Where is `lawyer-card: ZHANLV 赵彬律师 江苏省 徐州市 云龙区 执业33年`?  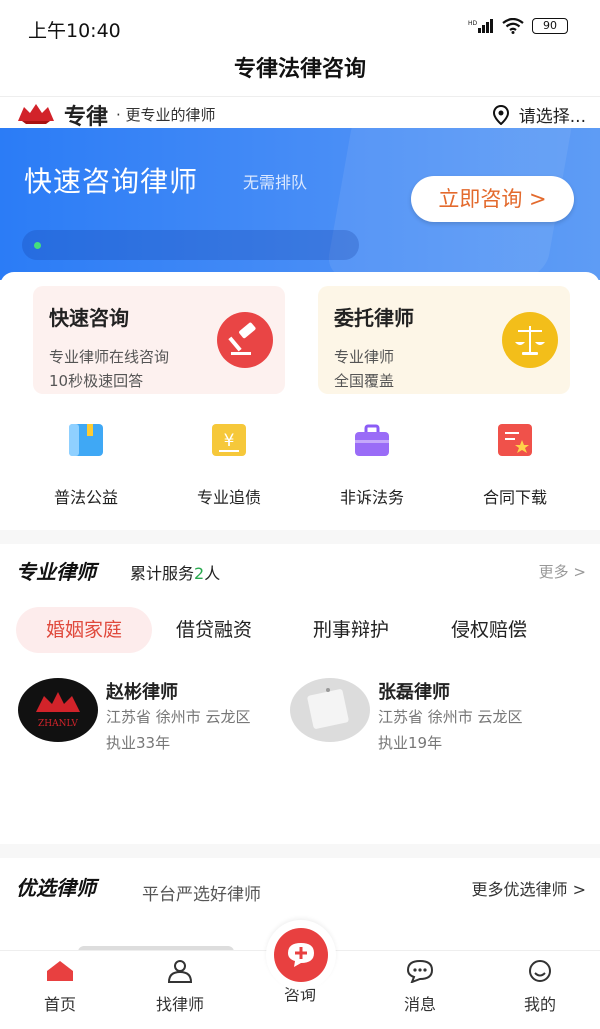 lawyer-card: ZHANLV 赵彬律师 江苏省 徐州市 云龙区 执业33年 is located at coordinates (158, 718).